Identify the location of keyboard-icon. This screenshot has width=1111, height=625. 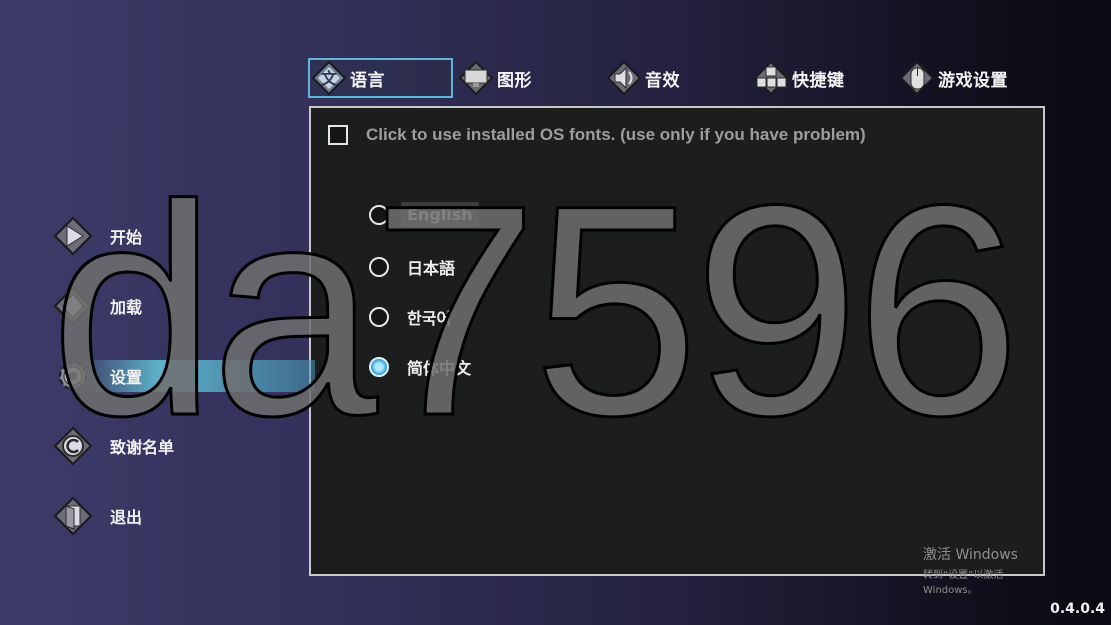
(771, 78).